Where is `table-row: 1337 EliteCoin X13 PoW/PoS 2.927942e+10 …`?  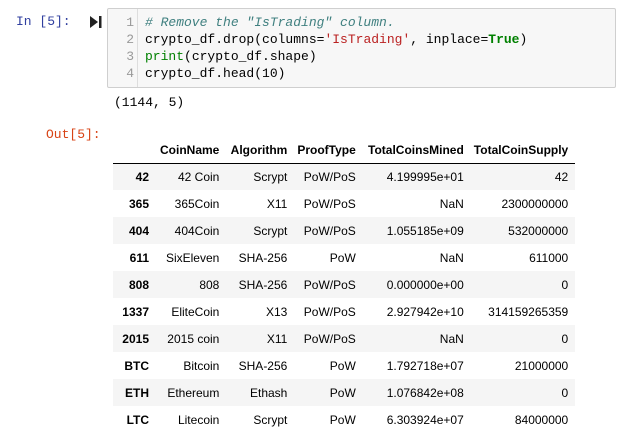 table-row: 1337 EliteCoin X13 PoW/PoS 2.927942e+10 … is located at coordinates (344, 311).